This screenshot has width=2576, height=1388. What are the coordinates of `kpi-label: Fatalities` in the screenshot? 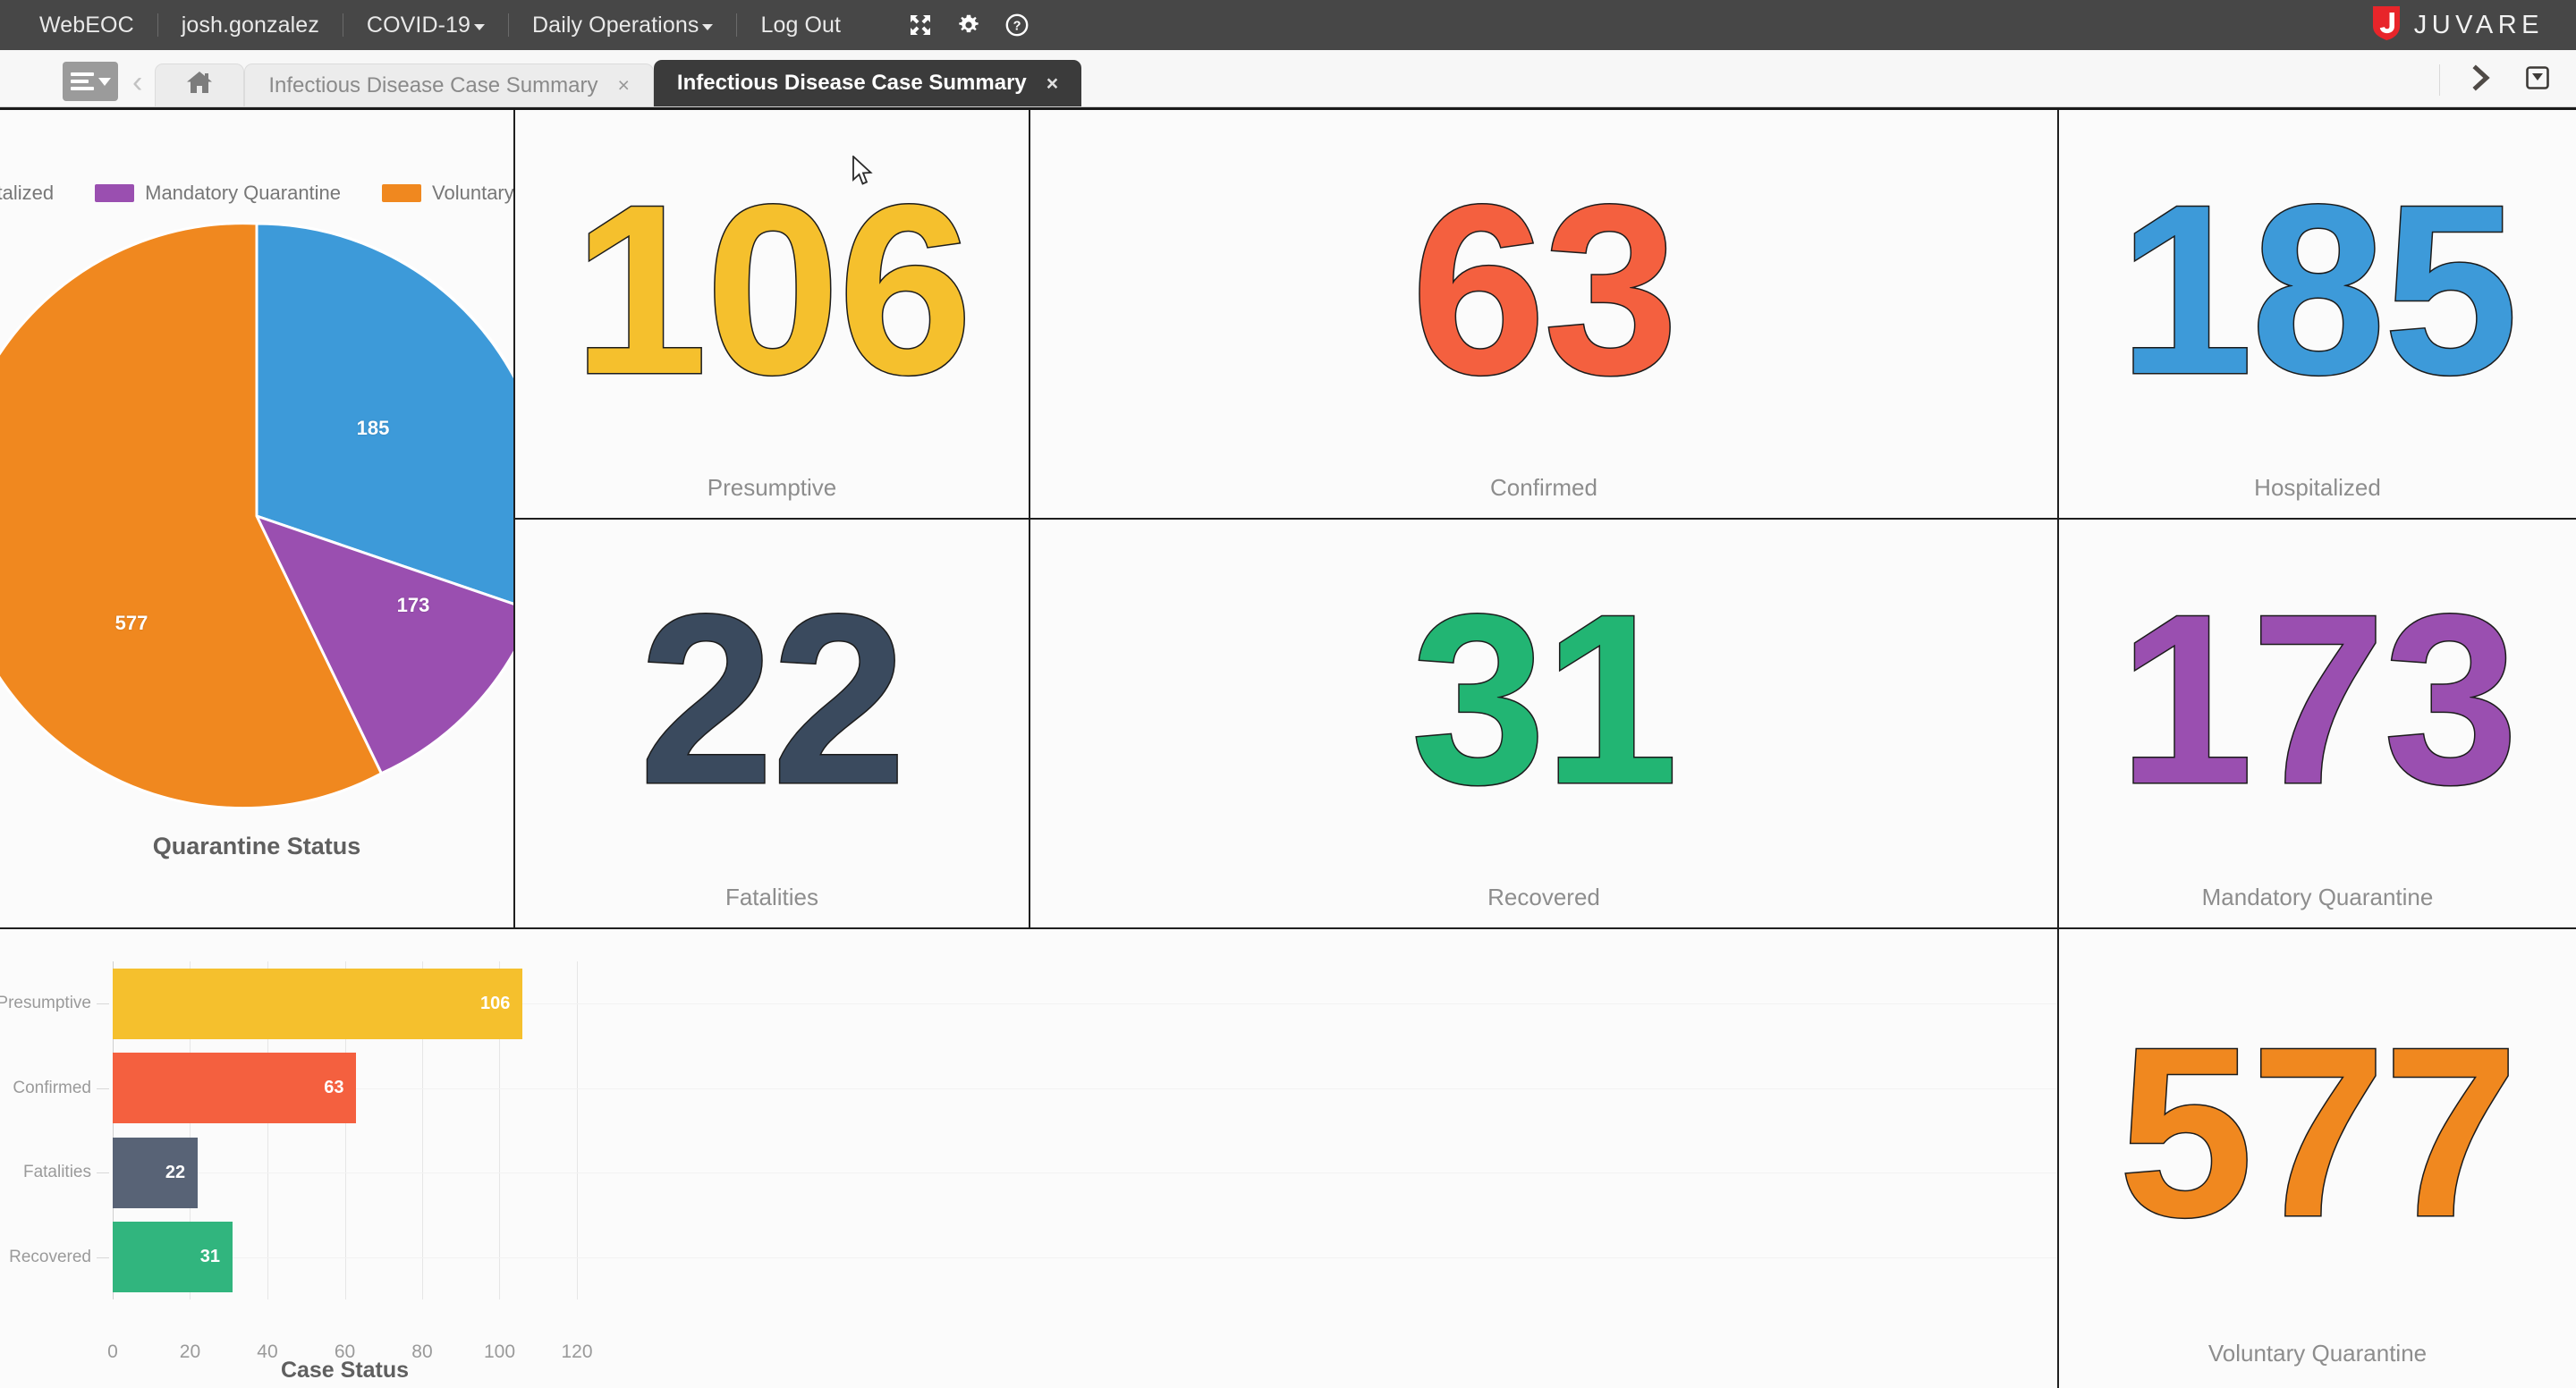 It's located at (771, 897).